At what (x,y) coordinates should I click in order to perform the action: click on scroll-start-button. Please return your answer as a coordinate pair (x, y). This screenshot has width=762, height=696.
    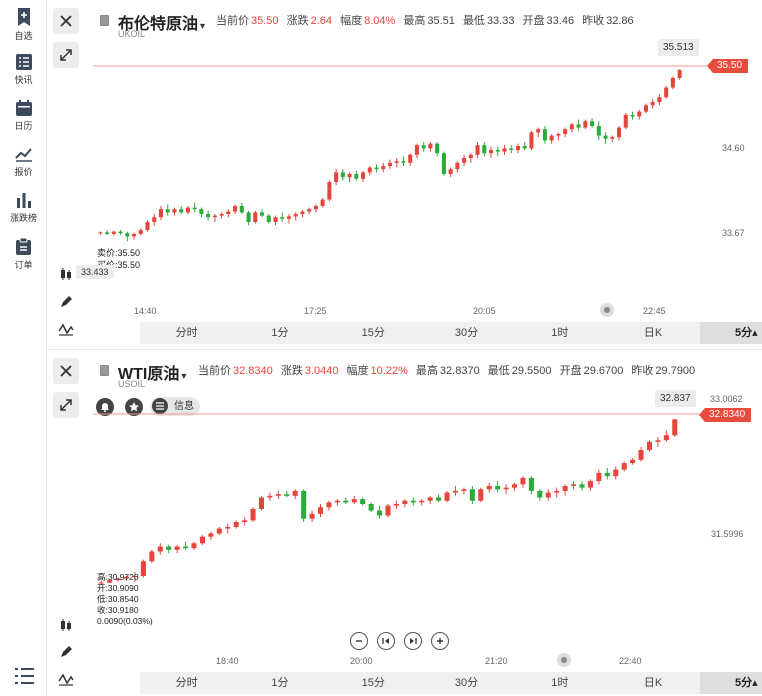
    Looking at the image, I should click on (386, 641).